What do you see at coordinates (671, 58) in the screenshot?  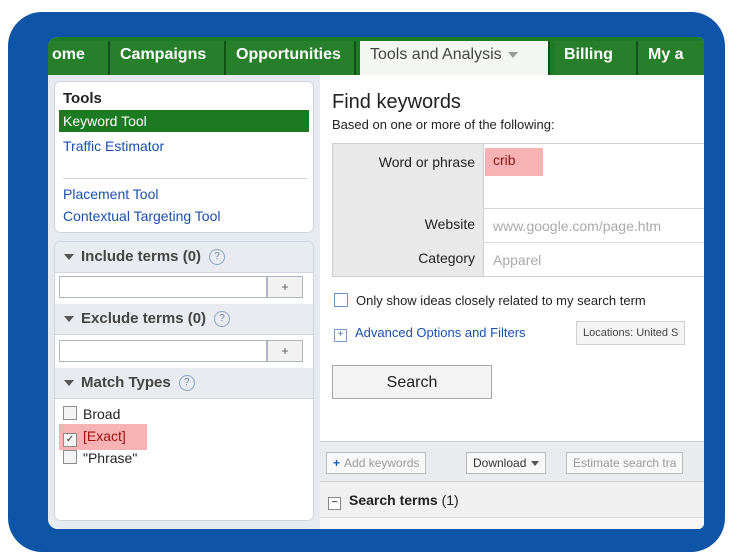 I see `tab-my-account: My a` at bounding box center [671, 58].